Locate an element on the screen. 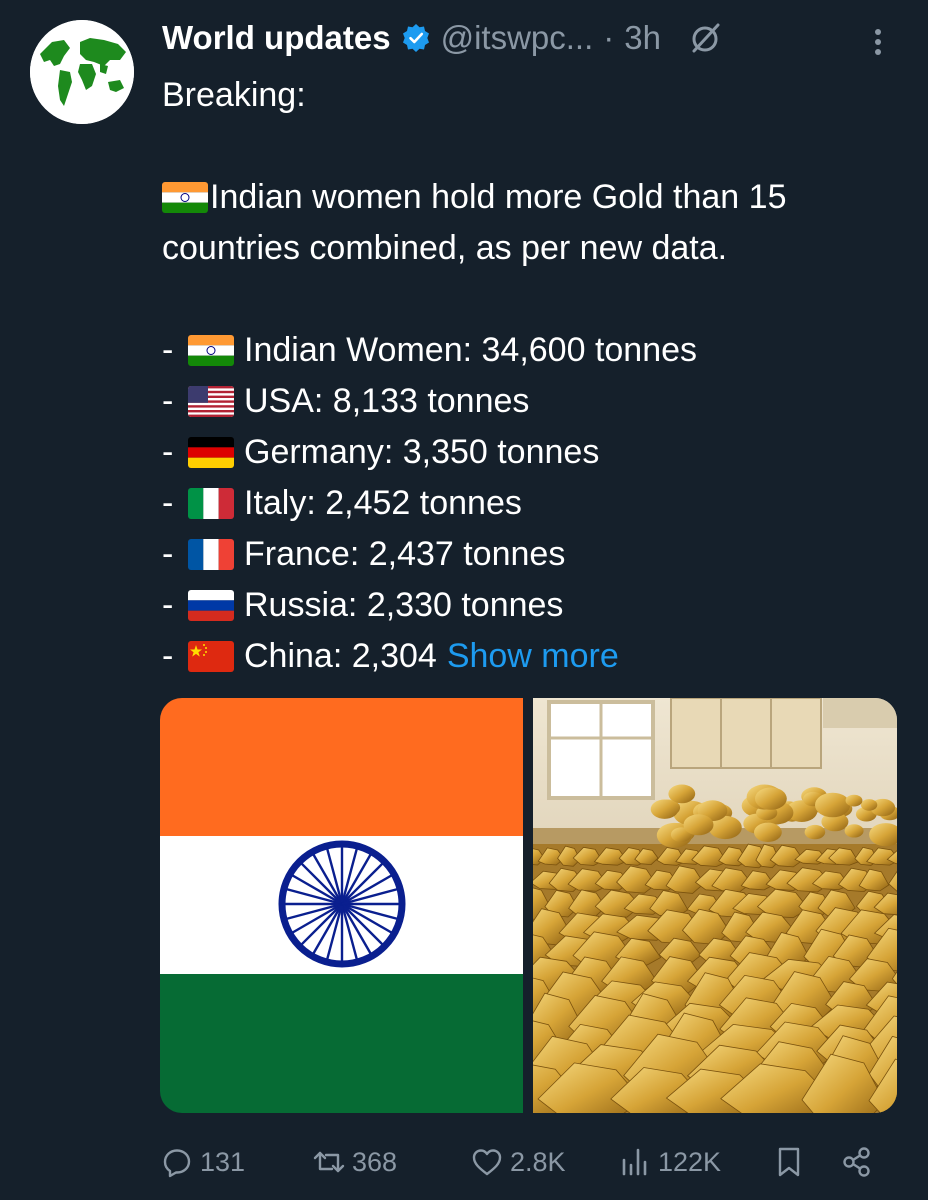  tweet-intro-text-2: countries combined, as per new data. is located at coordinates (445, 248).